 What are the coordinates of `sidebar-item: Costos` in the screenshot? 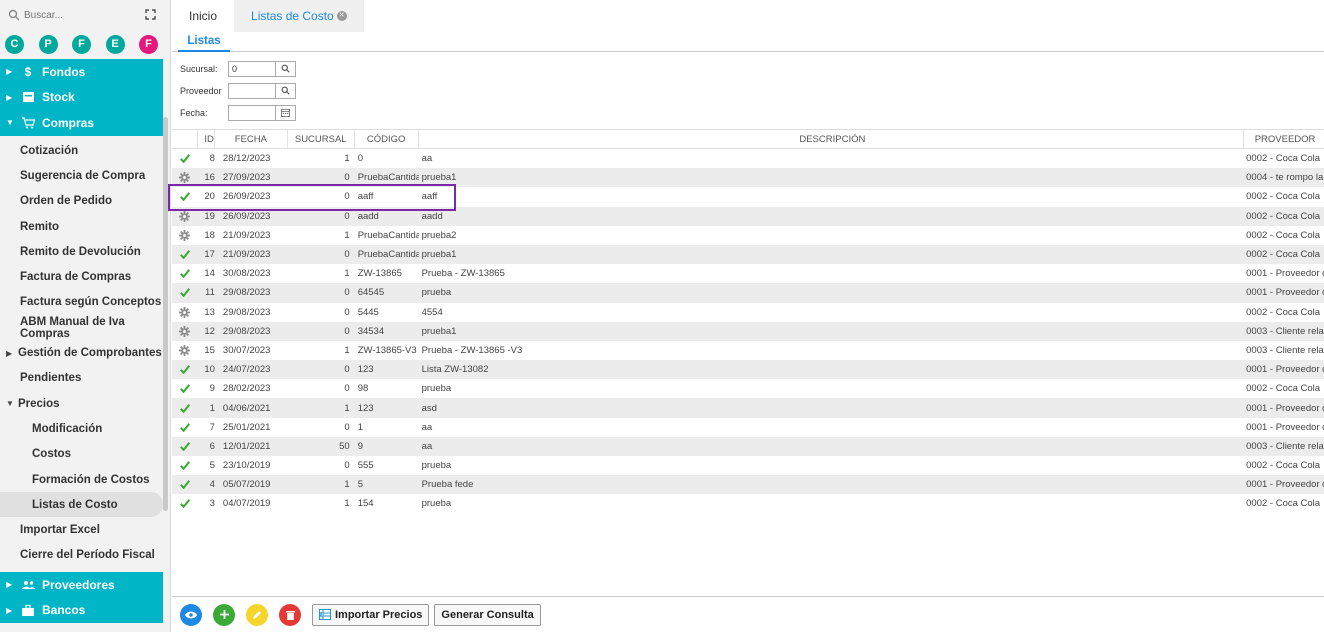 It's located at (81, 454).